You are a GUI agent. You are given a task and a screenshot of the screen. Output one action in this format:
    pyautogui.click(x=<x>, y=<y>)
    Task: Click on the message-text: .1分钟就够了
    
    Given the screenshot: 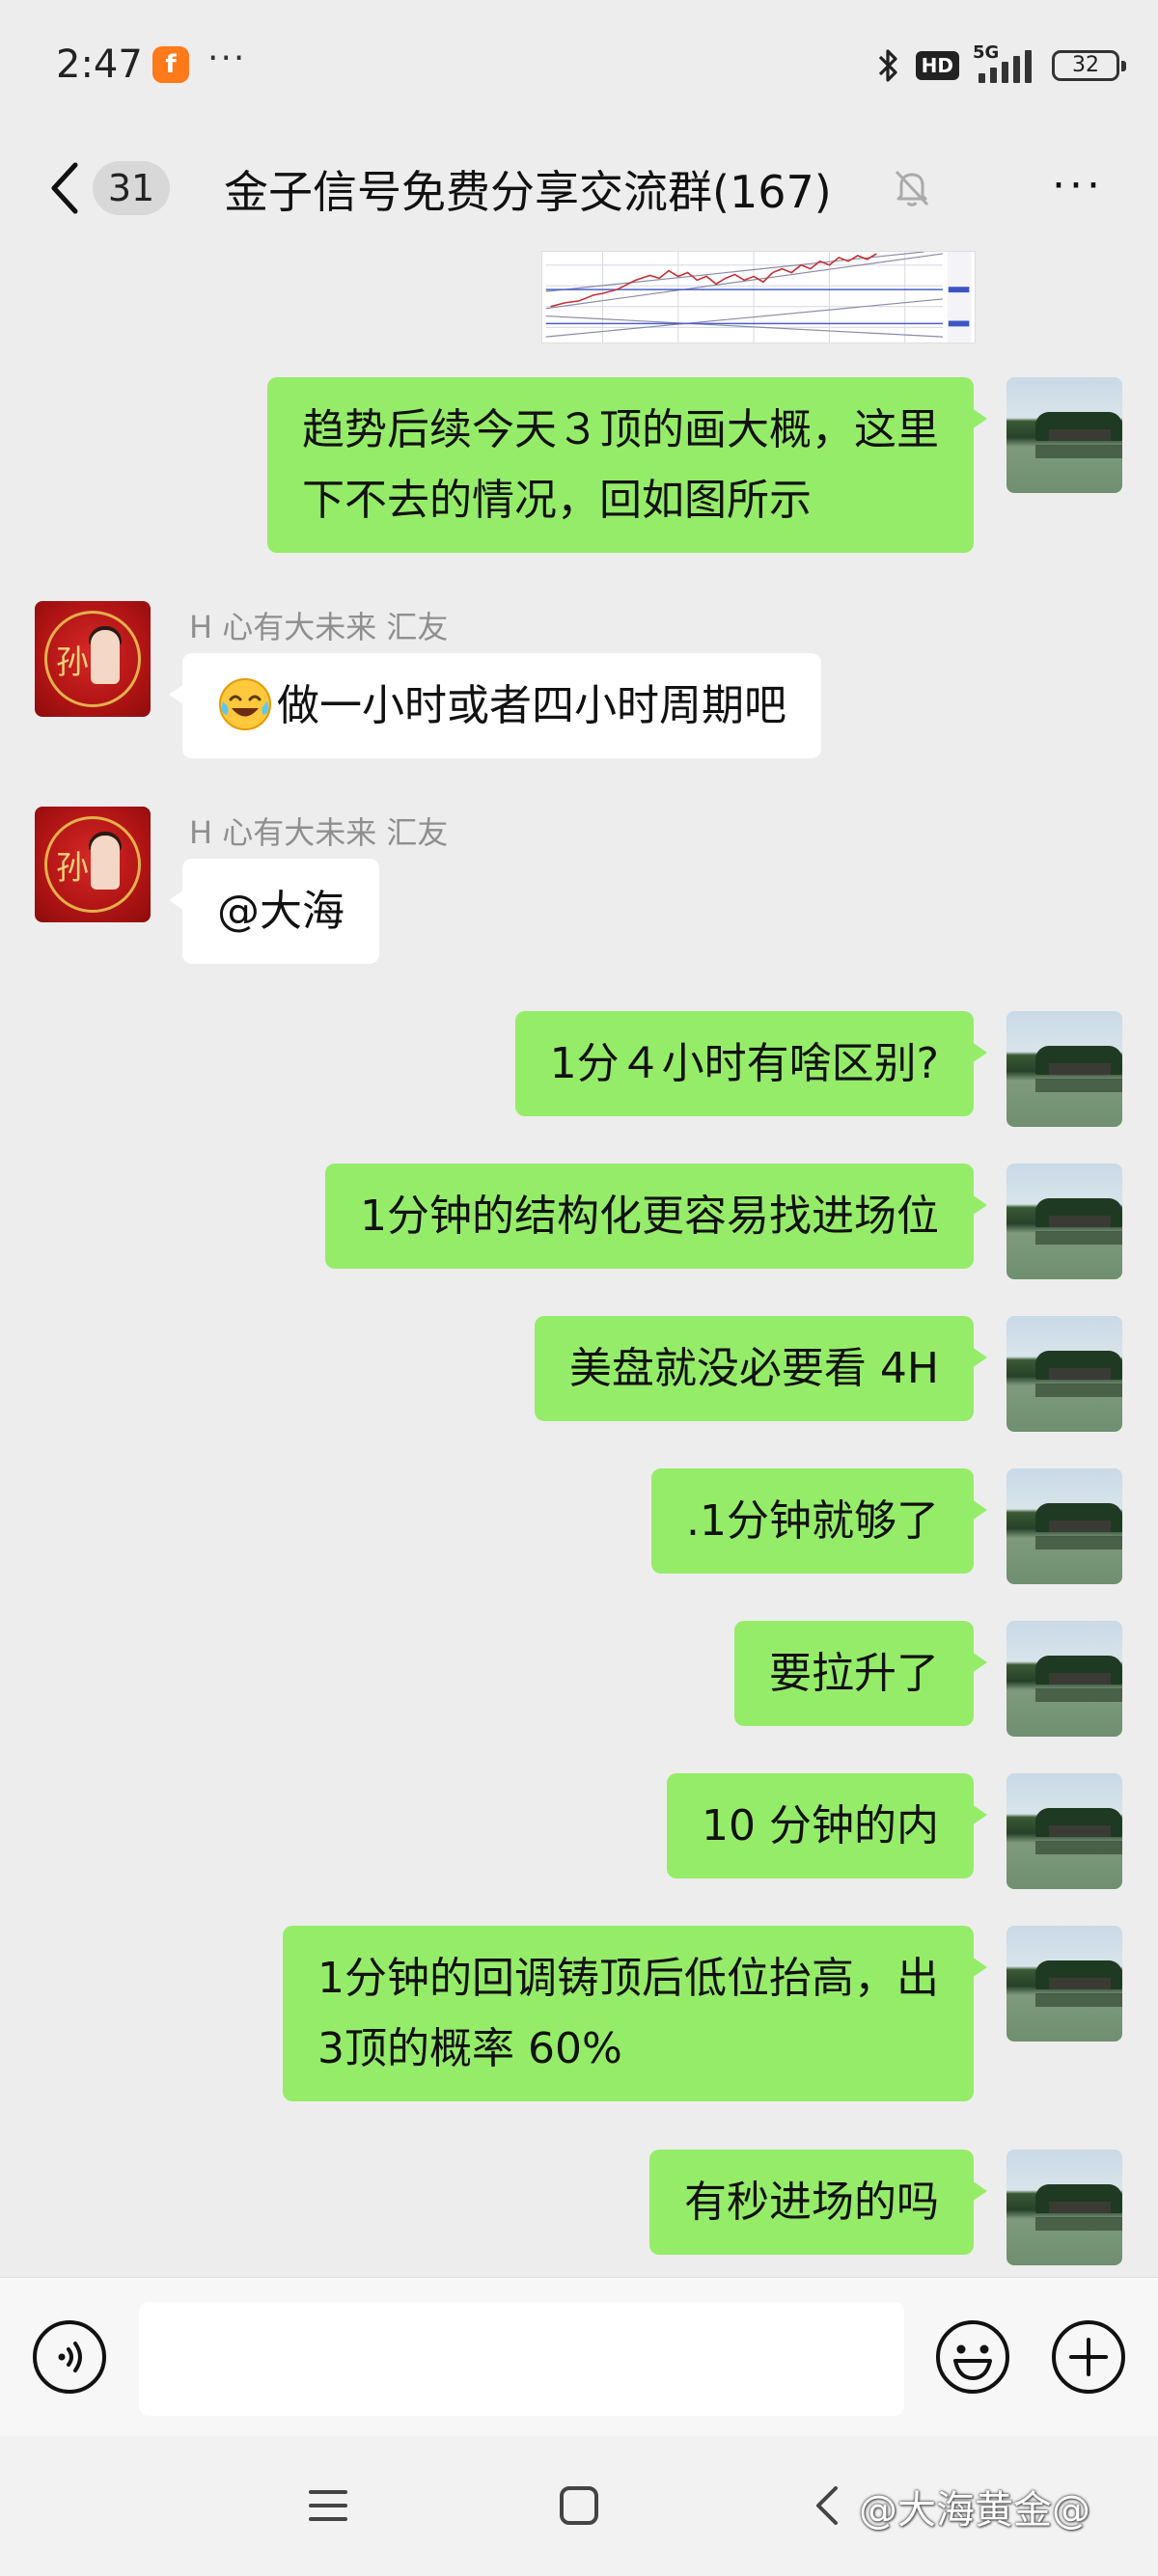 What is the action you would take?
    pyautogui.click(x=812, y=1521)
    